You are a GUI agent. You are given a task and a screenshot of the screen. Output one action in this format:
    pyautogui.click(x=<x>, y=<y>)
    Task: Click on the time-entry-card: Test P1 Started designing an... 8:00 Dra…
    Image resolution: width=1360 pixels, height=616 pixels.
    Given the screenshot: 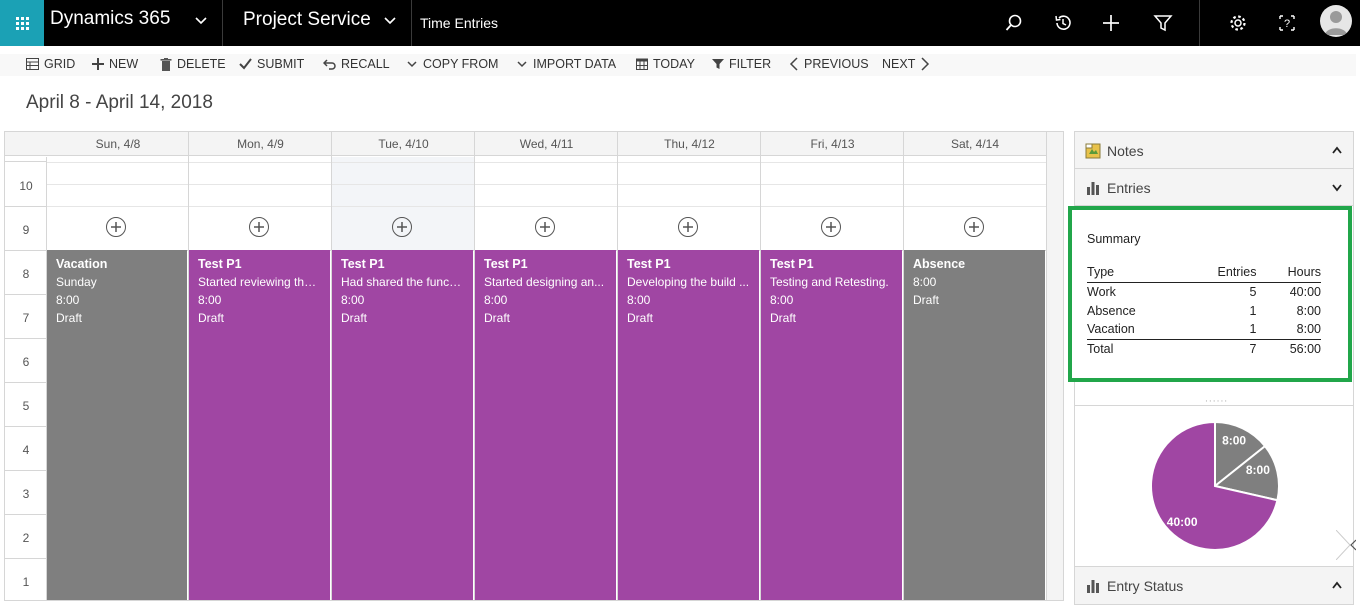 What is the action you would take?
    pyautogui.click(x=545, y=425)
    